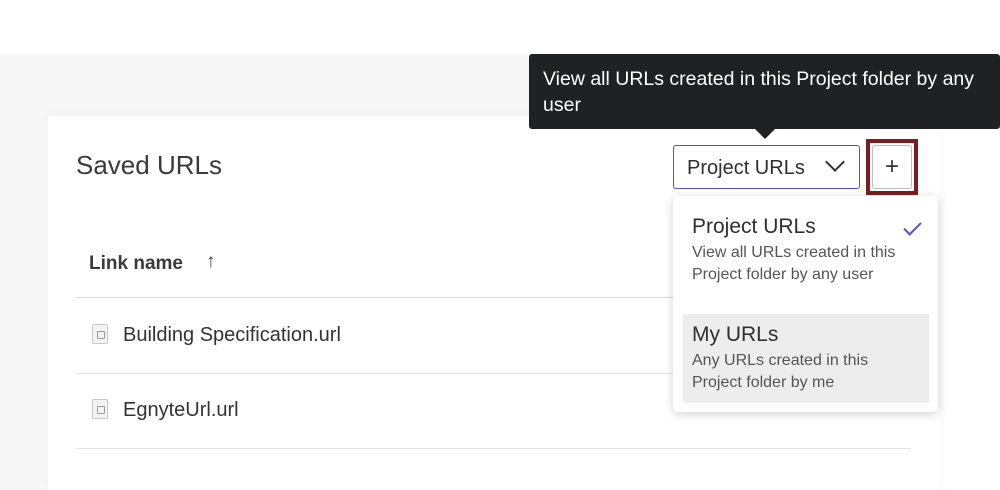  Describe the element at coordinates (754, 226) in the screenshot. I see `menu-item-title: Project URLs` at that location.